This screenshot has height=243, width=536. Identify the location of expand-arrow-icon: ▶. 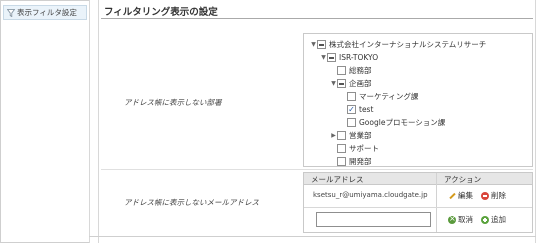
(333, 135).